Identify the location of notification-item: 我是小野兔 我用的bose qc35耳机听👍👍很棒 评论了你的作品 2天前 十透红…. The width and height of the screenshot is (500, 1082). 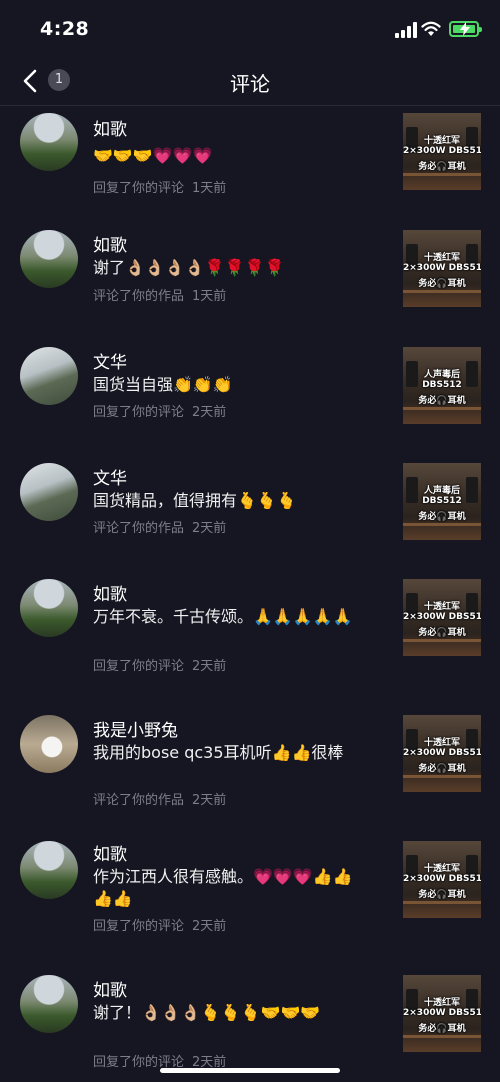
(250, 771).